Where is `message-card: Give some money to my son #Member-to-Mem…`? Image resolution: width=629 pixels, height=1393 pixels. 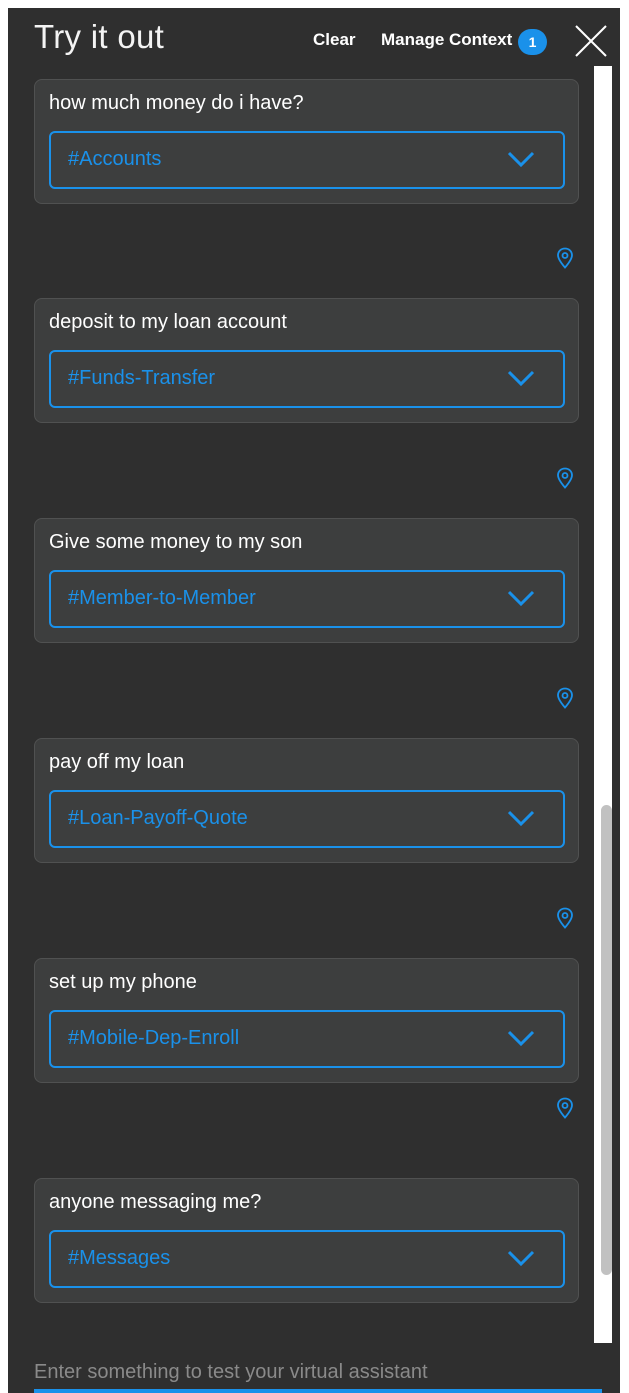
message-card: Give some money to my son #Member-to-Mem… is located at coordinates (306, 580).